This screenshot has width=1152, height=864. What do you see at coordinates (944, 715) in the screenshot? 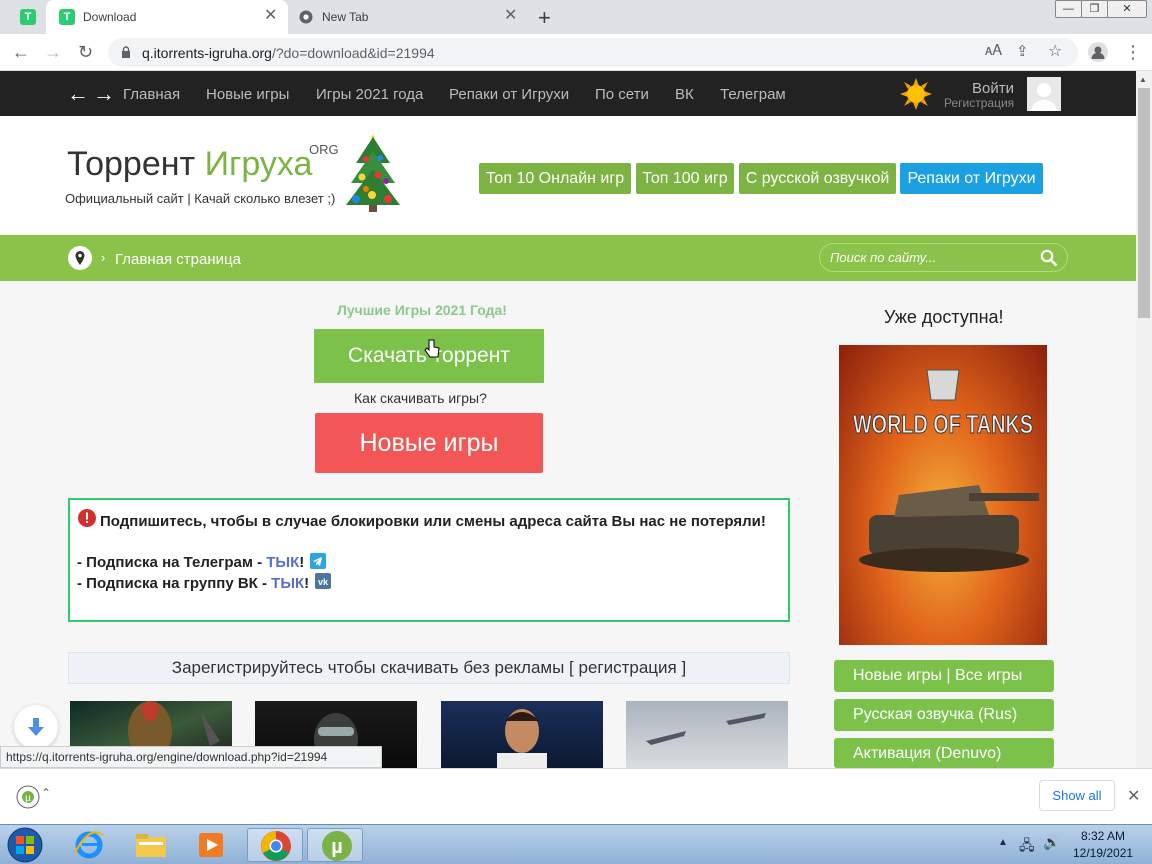
I see `sidebar-russian-voice: Русская озвучка (Rus)` at bounding box center [944, 715].